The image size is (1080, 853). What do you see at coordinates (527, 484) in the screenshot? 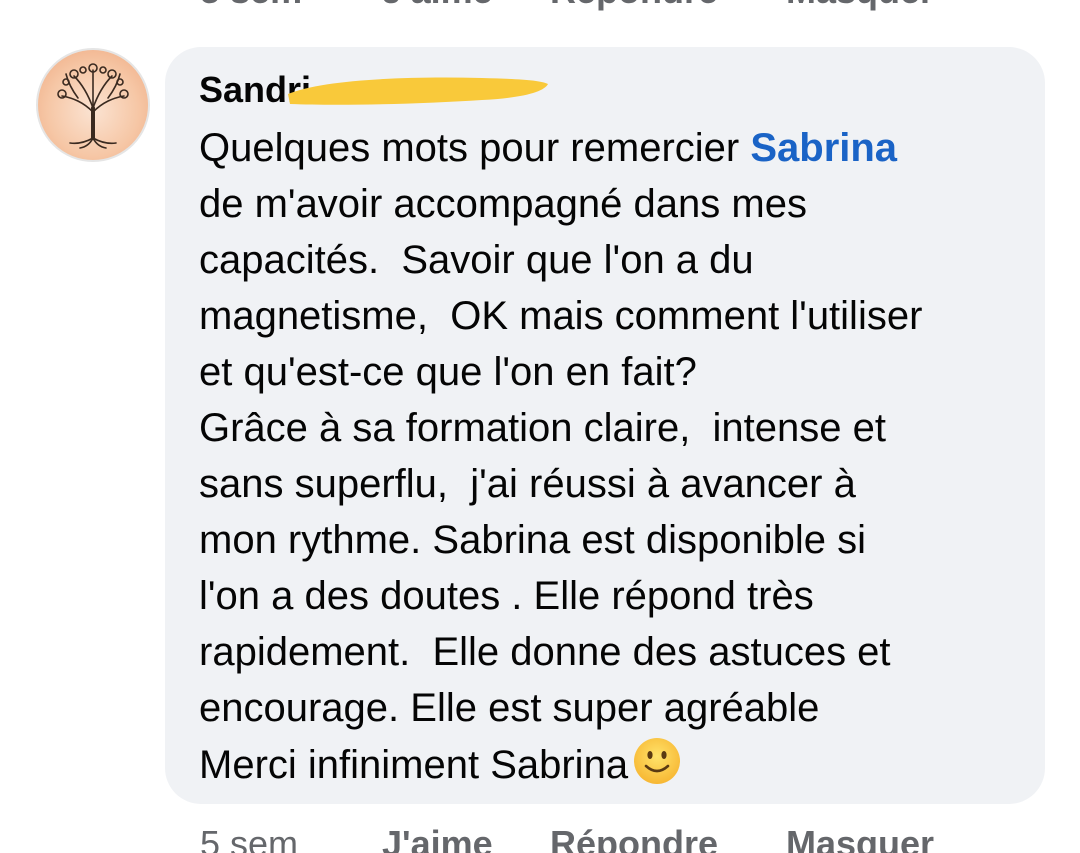
I see `comment-line: sans superflu, j'ai réussi à avancer à` at bounding box center [527, 484].